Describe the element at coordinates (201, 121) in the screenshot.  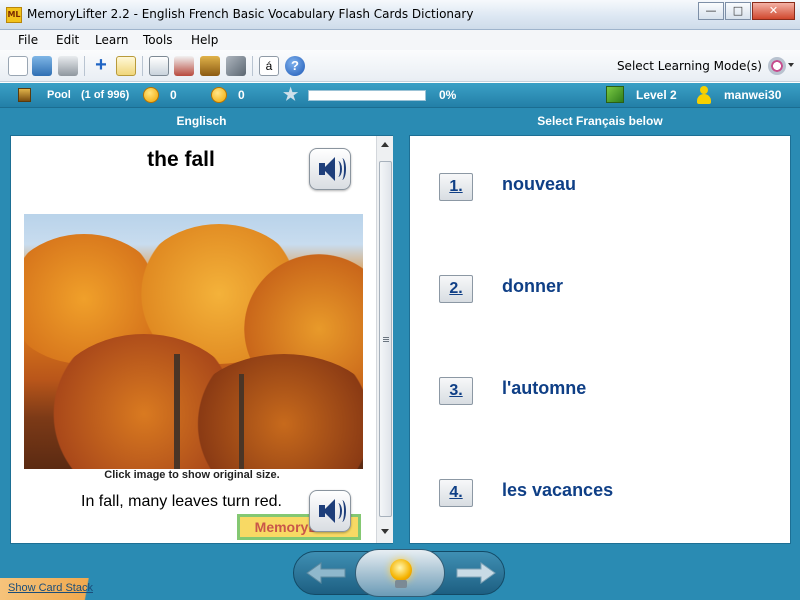
I see `question-header: Englisch` at that location.